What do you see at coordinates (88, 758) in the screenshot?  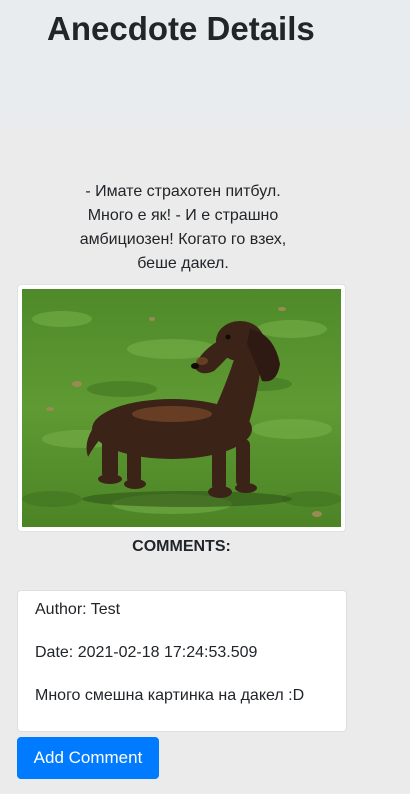 I see `add-comment-button: Add Comment` at bounding box center [88, 758].